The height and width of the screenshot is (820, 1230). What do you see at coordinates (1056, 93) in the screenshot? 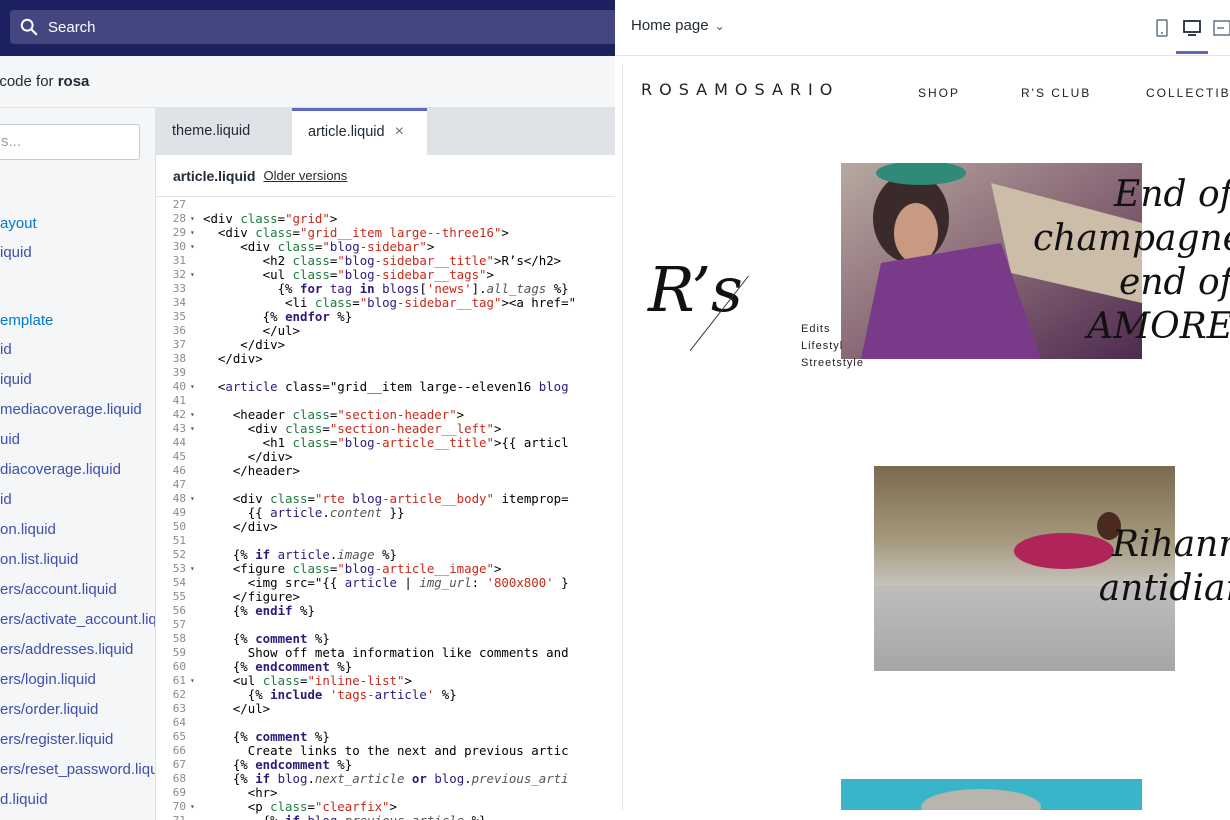
I see `nav-rs-club: R'S CLUB` at bounding box center [1056, 93].